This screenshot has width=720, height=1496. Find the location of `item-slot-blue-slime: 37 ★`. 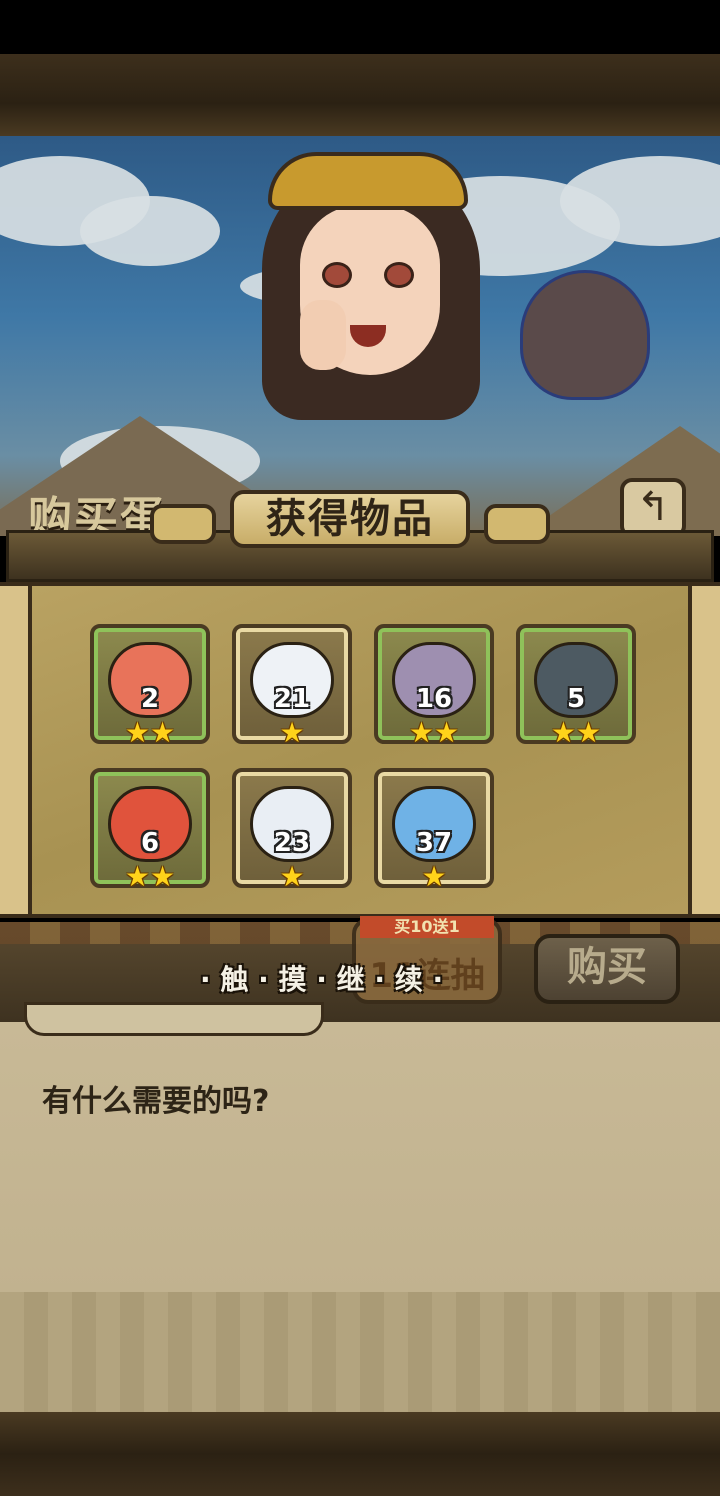

item-slot-blue-slime: 37 ★ is located at coordinates (434, 830).